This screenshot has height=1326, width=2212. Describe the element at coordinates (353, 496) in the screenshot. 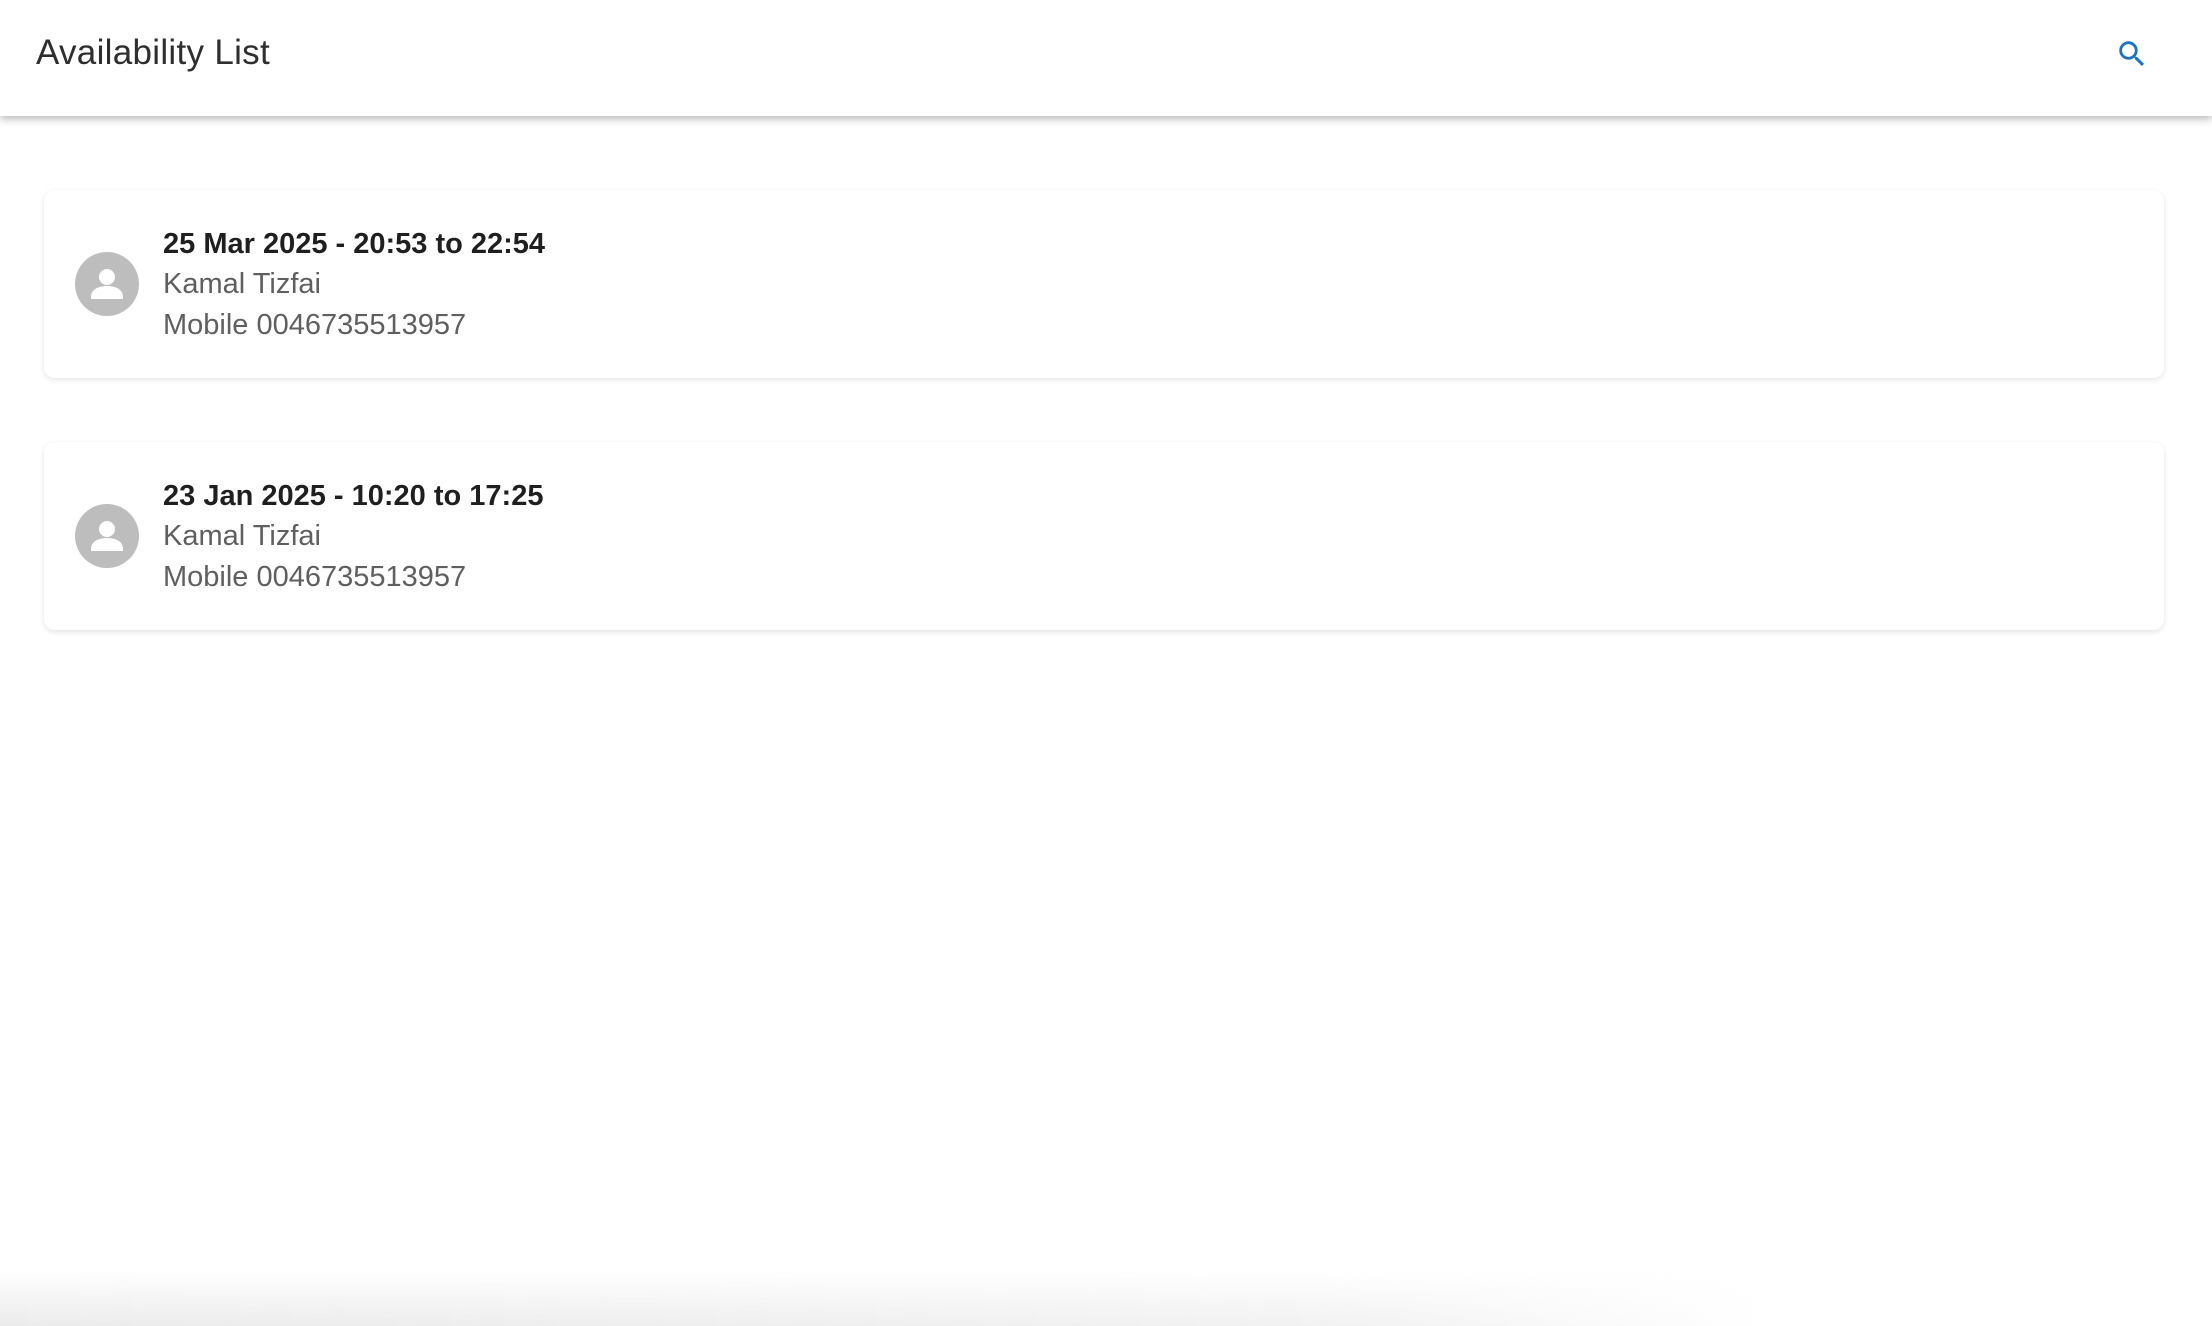

I see `availability-time: 23 Jan 2025 - 10:20 to 17:25` at that location.